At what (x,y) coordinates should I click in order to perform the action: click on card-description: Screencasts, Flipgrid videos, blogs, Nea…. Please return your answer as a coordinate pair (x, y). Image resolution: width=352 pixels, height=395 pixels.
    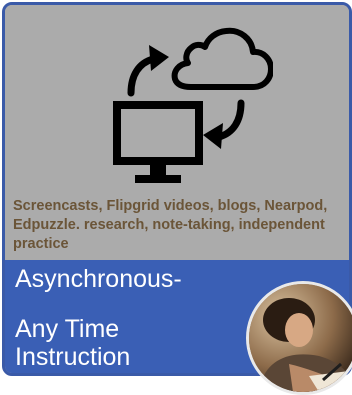
    Looking at the image, I should click on (170, 225).